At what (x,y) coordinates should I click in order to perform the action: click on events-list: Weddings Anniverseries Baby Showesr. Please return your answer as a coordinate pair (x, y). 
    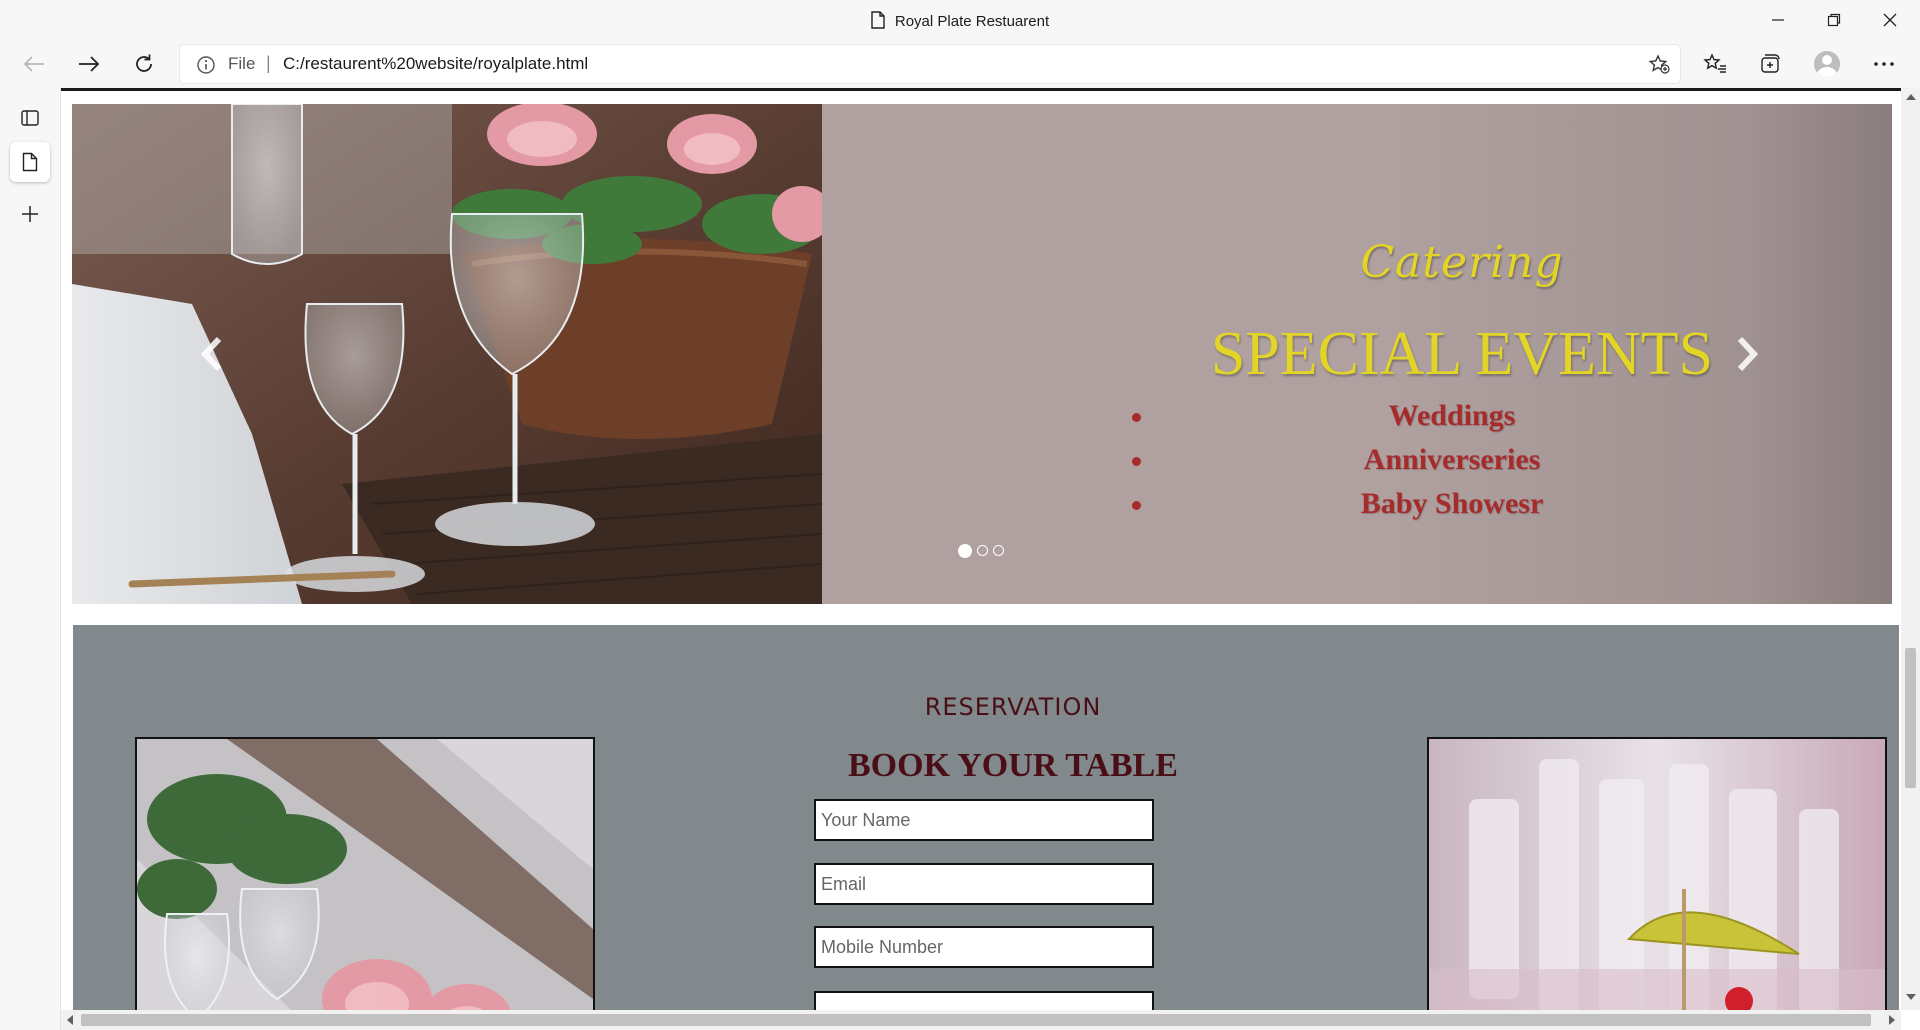
    Looking at the image, I should click on (1412, 465).